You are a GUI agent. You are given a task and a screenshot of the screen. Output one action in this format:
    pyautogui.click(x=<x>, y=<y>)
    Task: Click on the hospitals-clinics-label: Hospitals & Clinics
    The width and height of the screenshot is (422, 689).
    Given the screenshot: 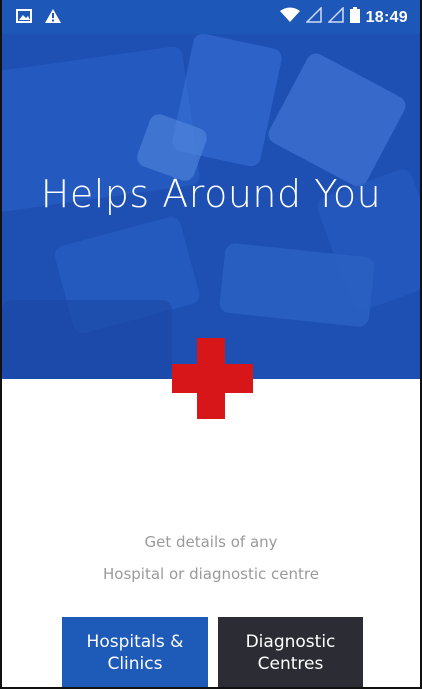 What is the action you would take?
    pyautogui.click(x=135, y=653)
    